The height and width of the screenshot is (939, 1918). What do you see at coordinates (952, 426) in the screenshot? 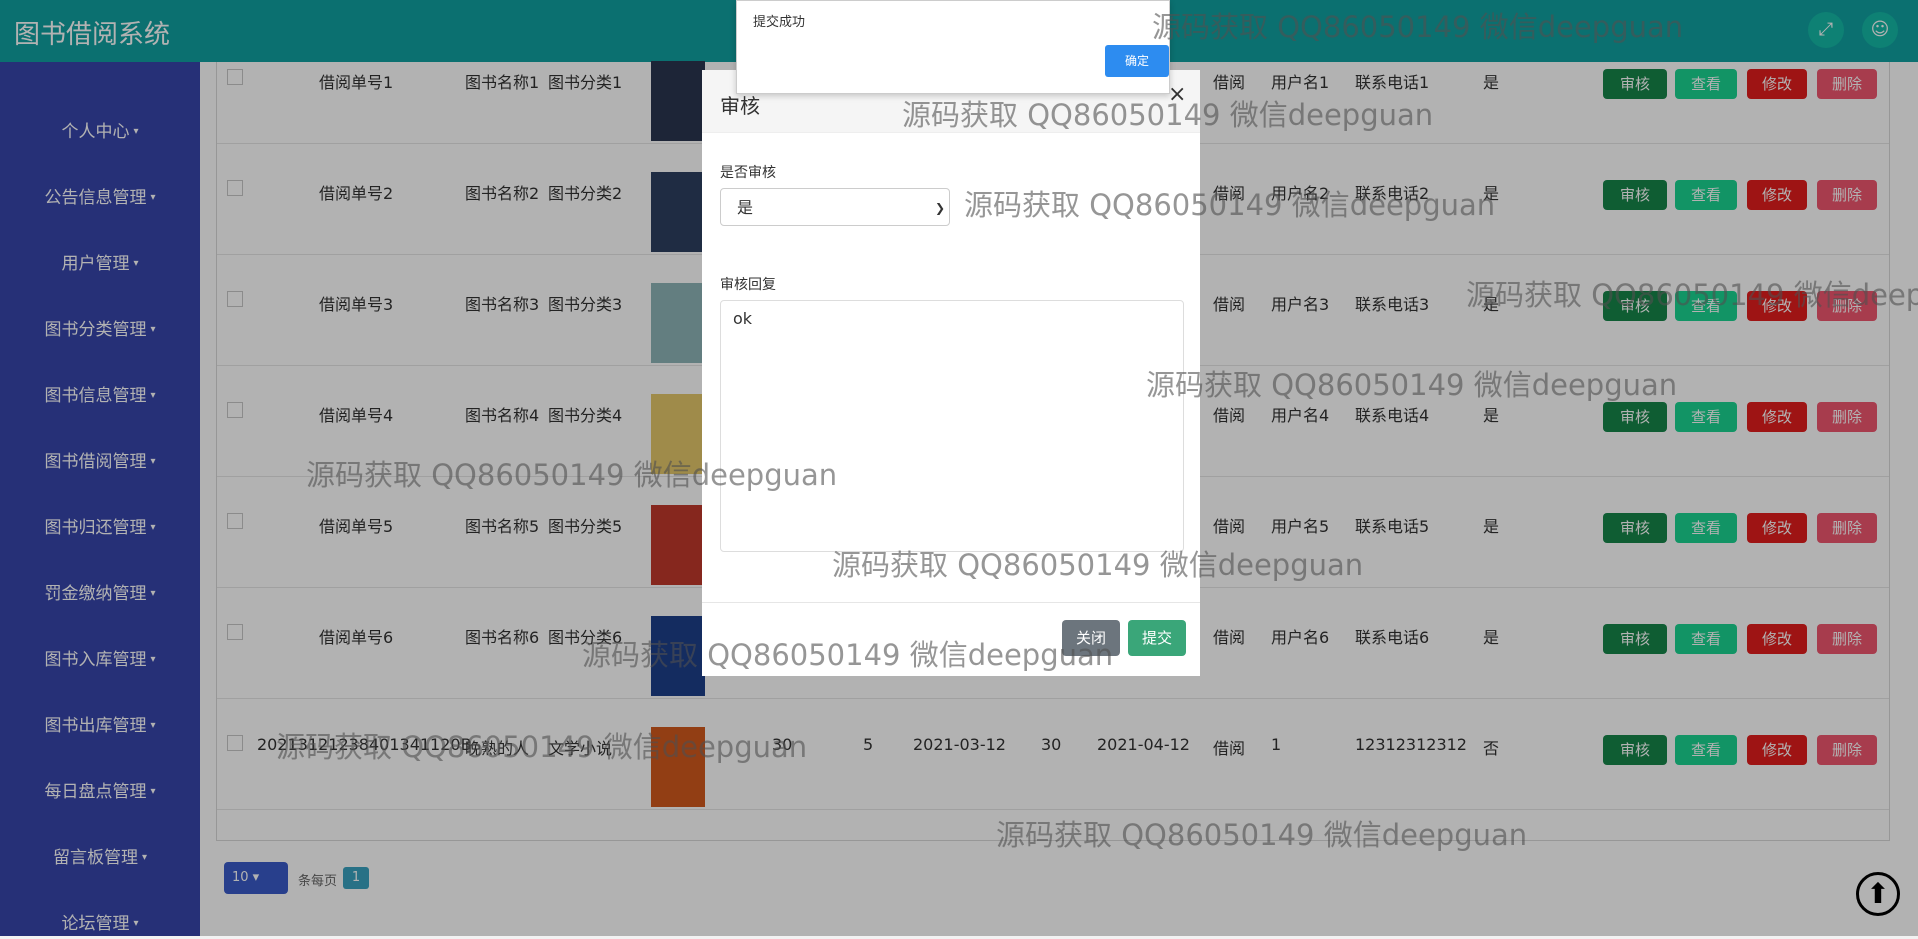
I see `reply-textarea: ok` at bounding box center [952, 426].